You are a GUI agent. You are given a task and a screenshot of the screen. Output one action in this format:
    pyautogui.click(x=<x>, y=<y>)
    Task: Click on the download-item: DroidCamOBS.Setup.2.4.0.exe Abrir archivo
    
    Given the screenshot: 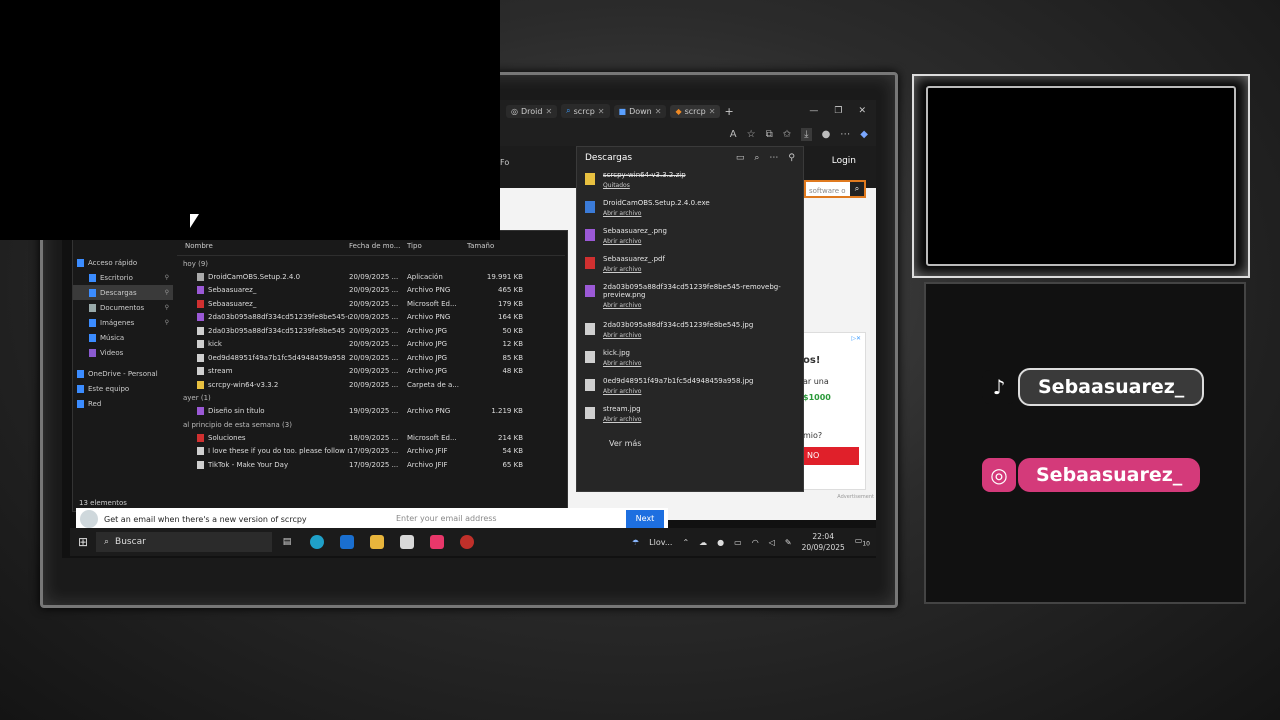 What is the action you would take?
    pyautogui.click(x=690, y=211)
    